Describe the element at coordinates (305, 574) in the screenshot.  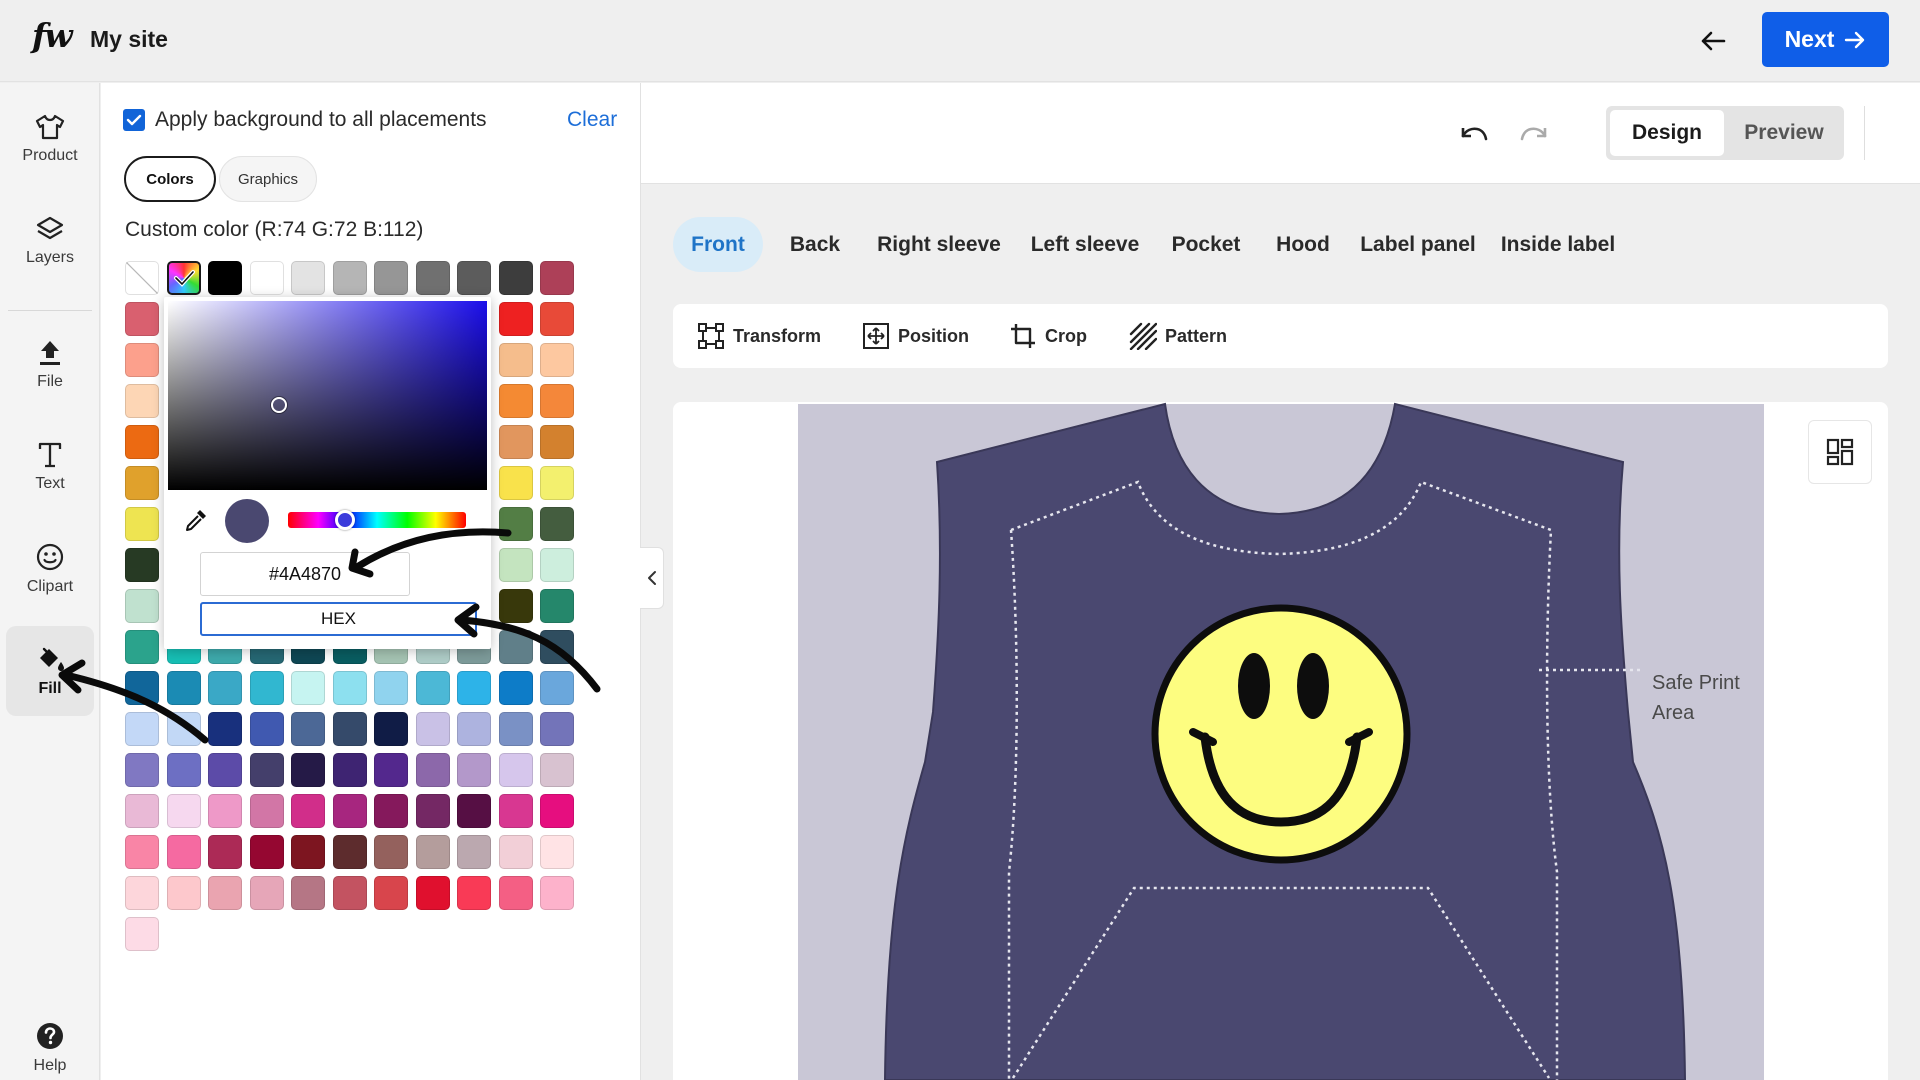
I see `hex-value-input` at that location.